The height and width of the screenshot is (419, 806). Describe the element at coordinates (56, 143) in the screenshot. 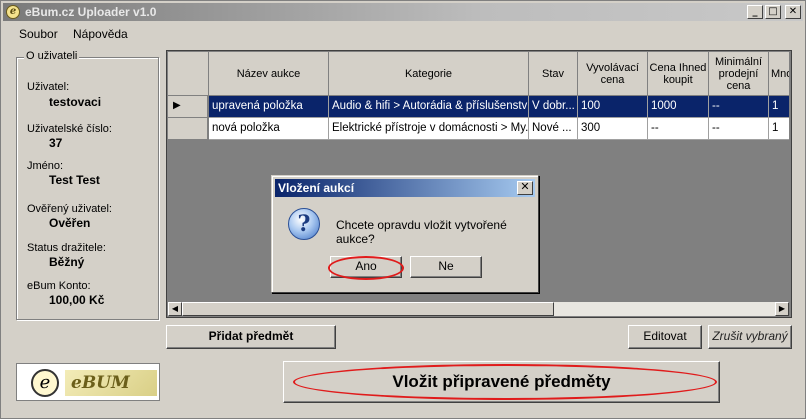

I see `user-number-value: 37` at that location.